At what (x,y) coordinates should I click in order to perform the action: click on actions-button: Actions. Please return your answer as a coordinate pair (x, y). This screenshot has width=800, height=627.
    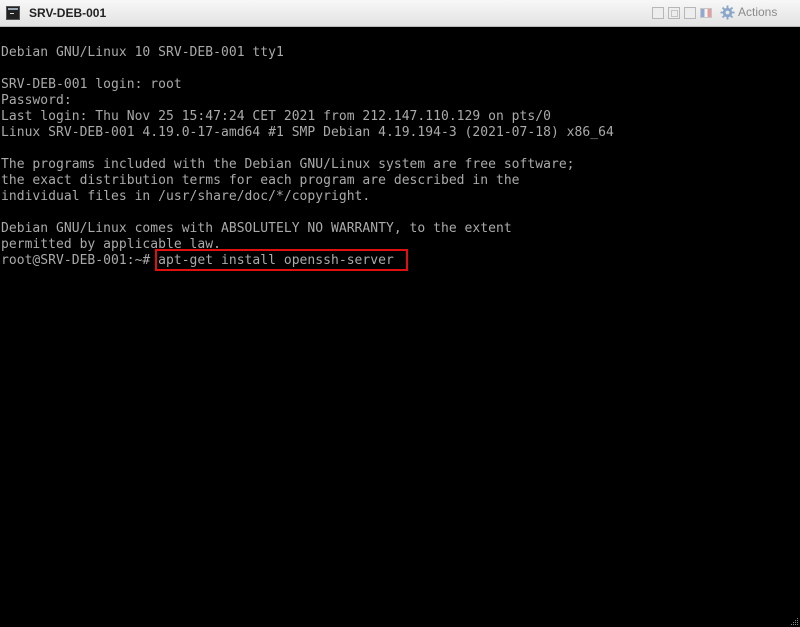
    Looking at the image, I should click on (748, 12).